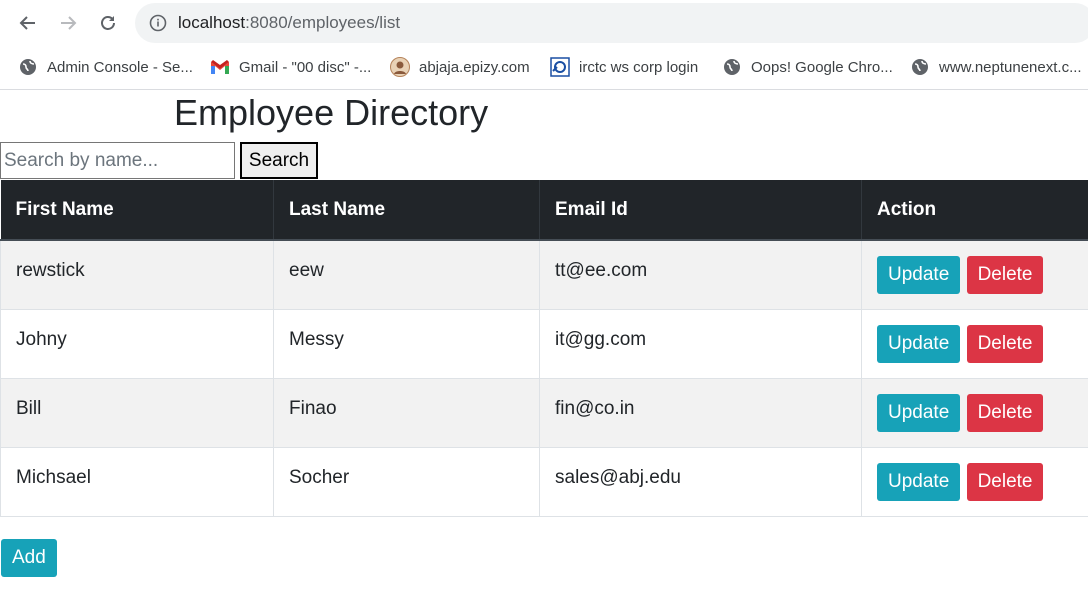 The width and height of the screenshot is (1088, 605). Describe the element at coordinates (313, 408) in the screenshot. I see `last-name: Finao` at that location.